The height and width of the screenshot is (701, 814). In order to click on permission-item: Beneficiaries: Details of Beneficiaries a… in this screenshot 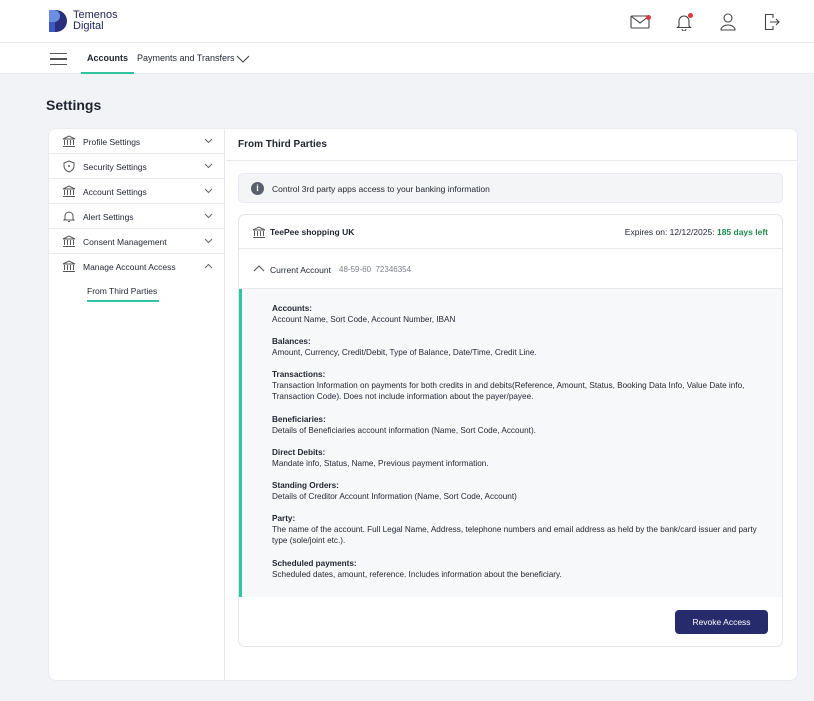, I will do `click(522, 425)`.